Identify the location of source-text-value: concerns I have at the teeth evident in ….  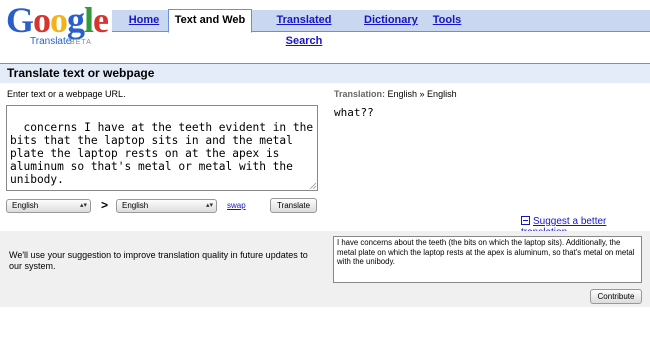
(162, 153).